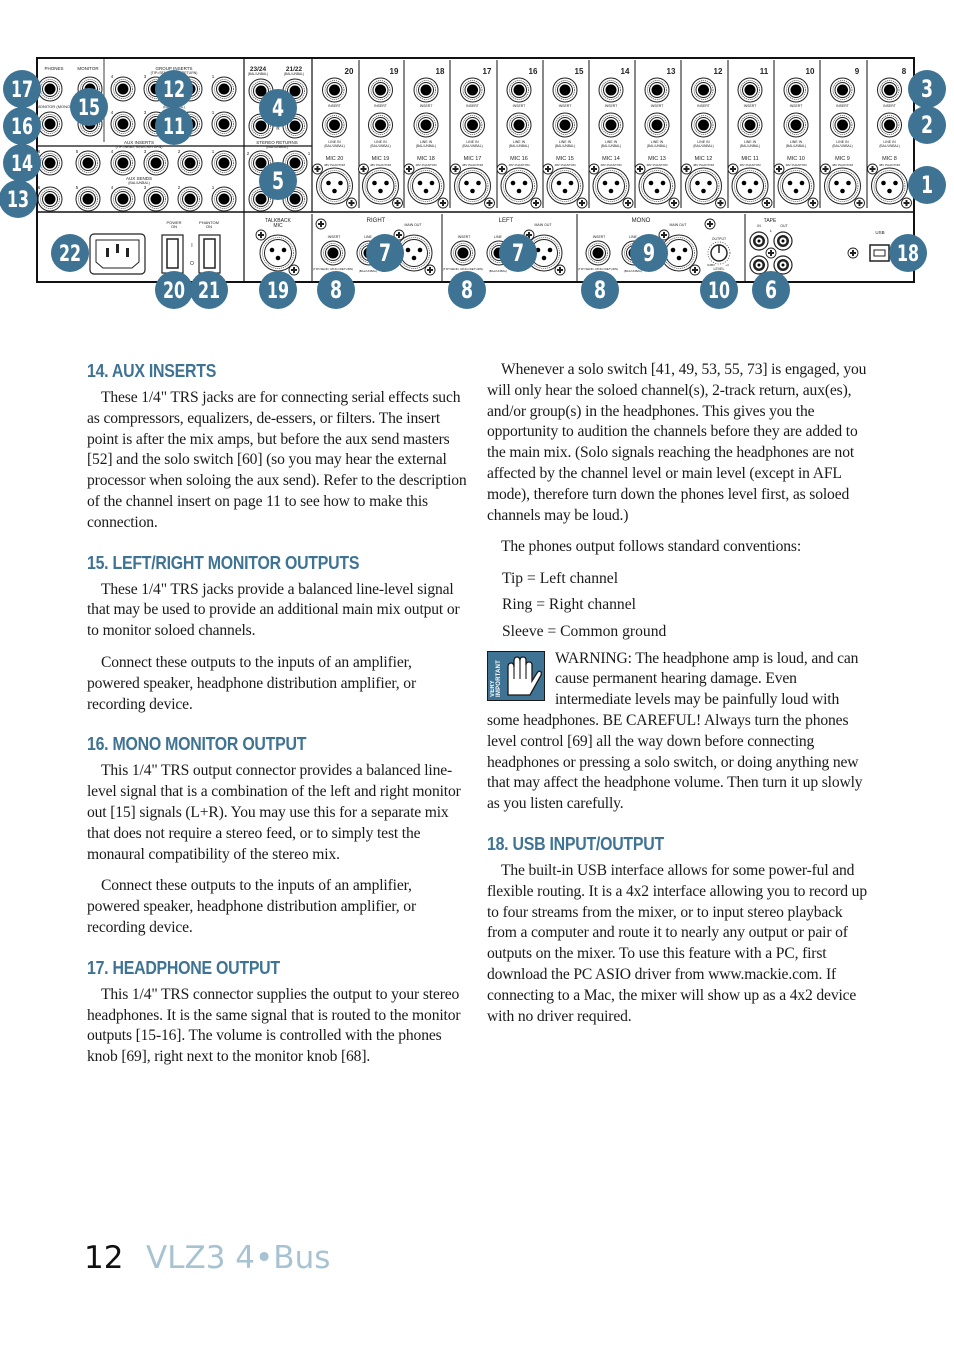  Describe the element at coordinates (54, 106) in the screenshot. I see `monitor-mono-label: MONITOR (MONO)` at that location.